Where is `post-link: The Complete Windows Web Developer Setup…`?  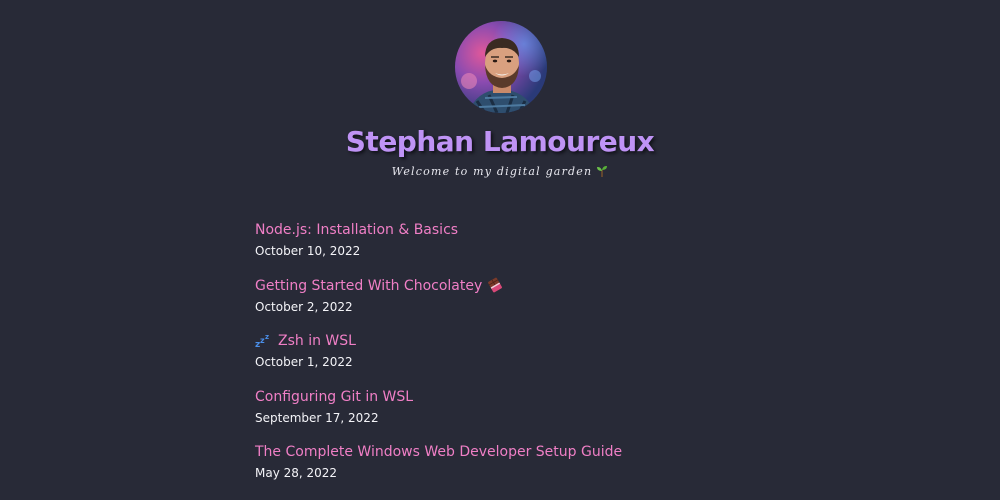
post-link: The Complete Windows Web Developer Setup… is located at coordinates (505, 452).